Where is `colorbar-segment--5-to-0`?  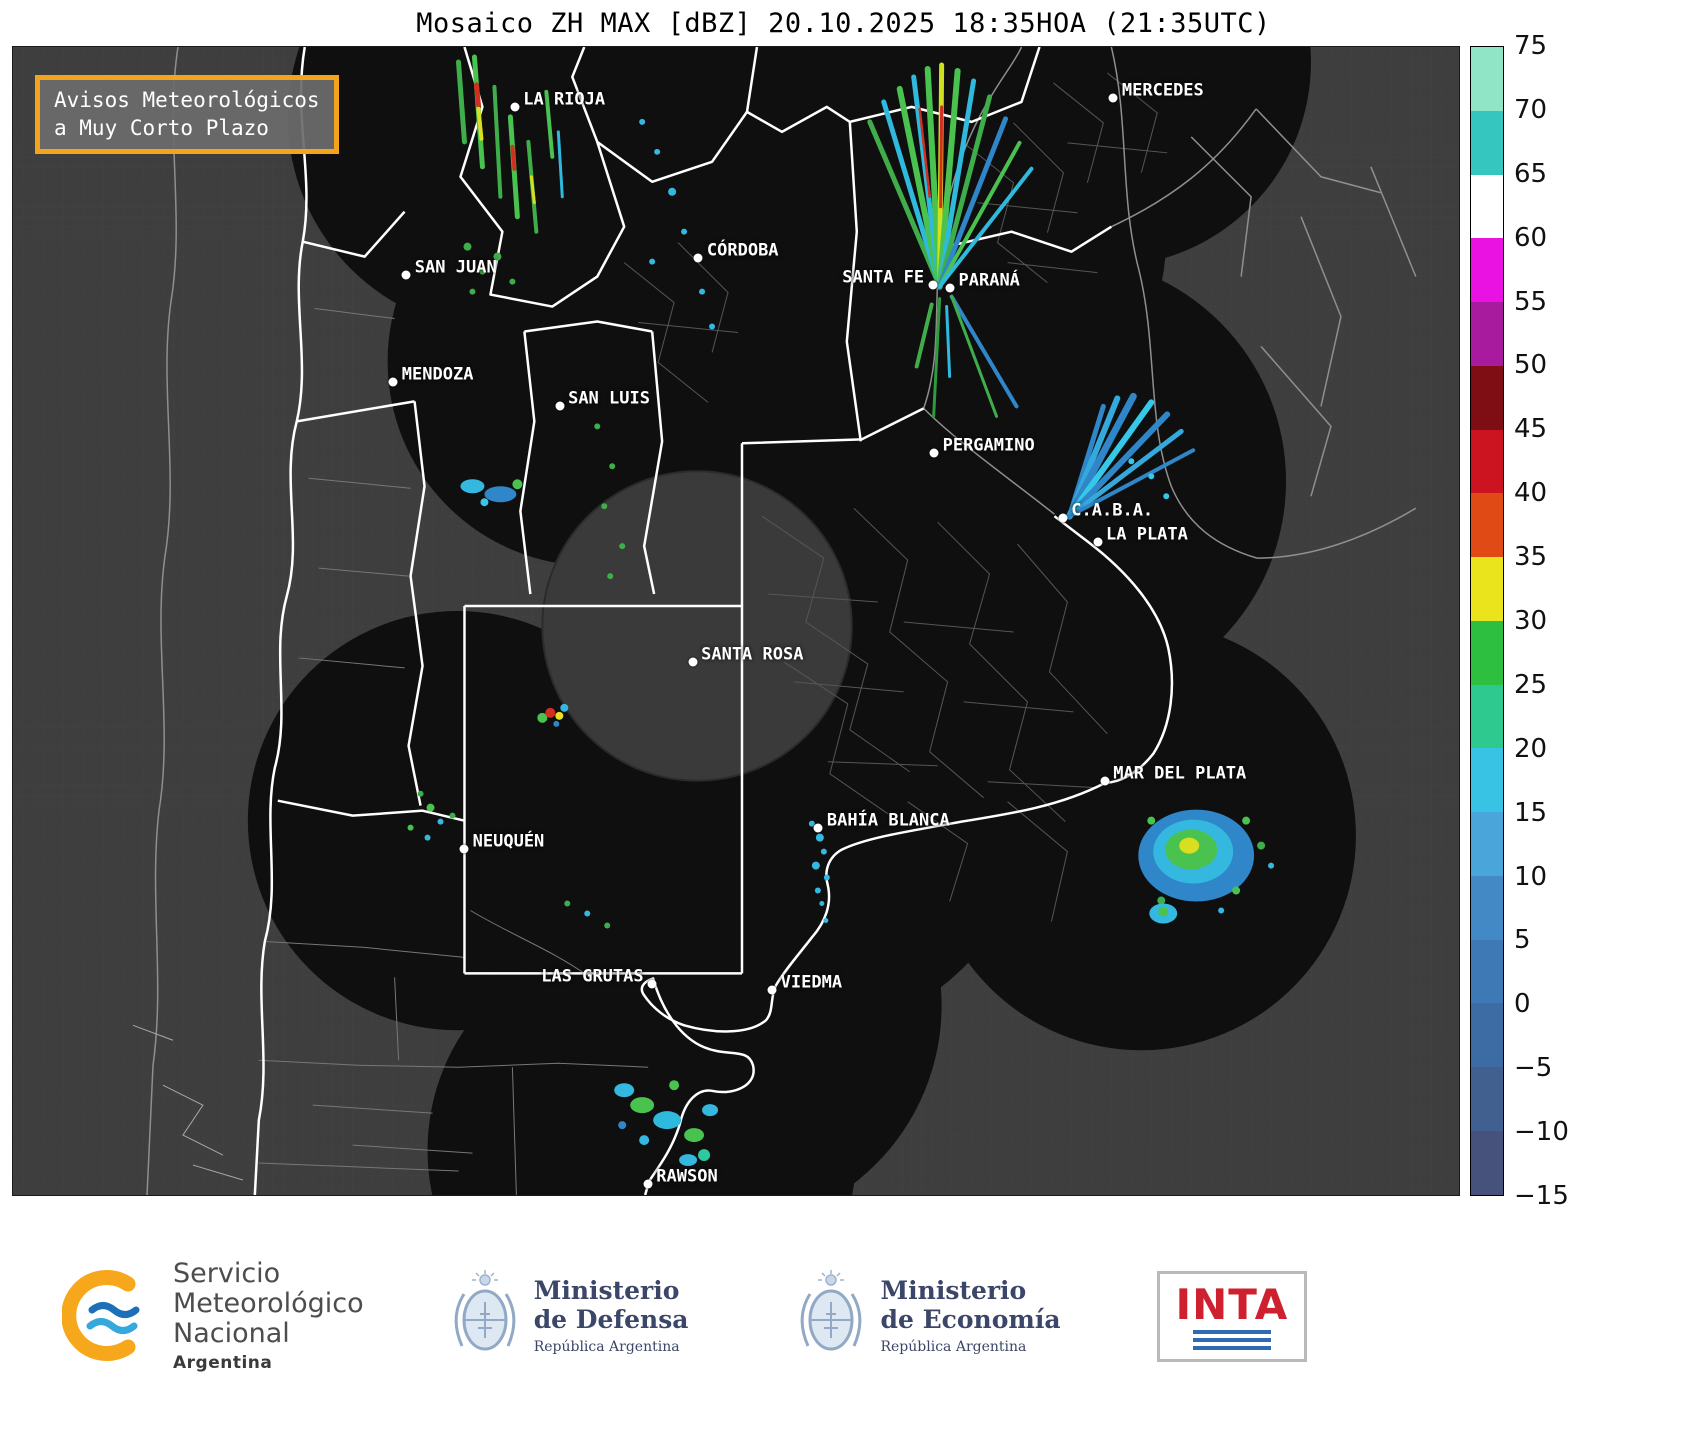 colorbar-segment--5-to-0 is located at coordinates (1487, 1035).